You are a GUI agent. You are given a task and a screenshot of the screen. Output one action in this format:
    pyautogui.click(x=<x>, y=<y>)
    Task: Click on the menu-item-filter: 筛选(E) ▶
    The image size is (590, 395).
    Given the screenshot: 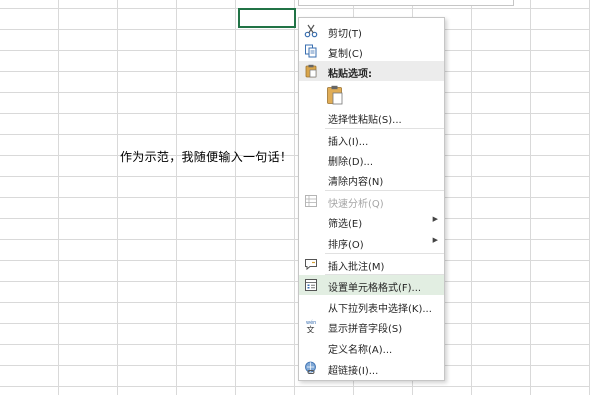 What is the action you would take?
    pyautogui.click(x=371, y=221)
    